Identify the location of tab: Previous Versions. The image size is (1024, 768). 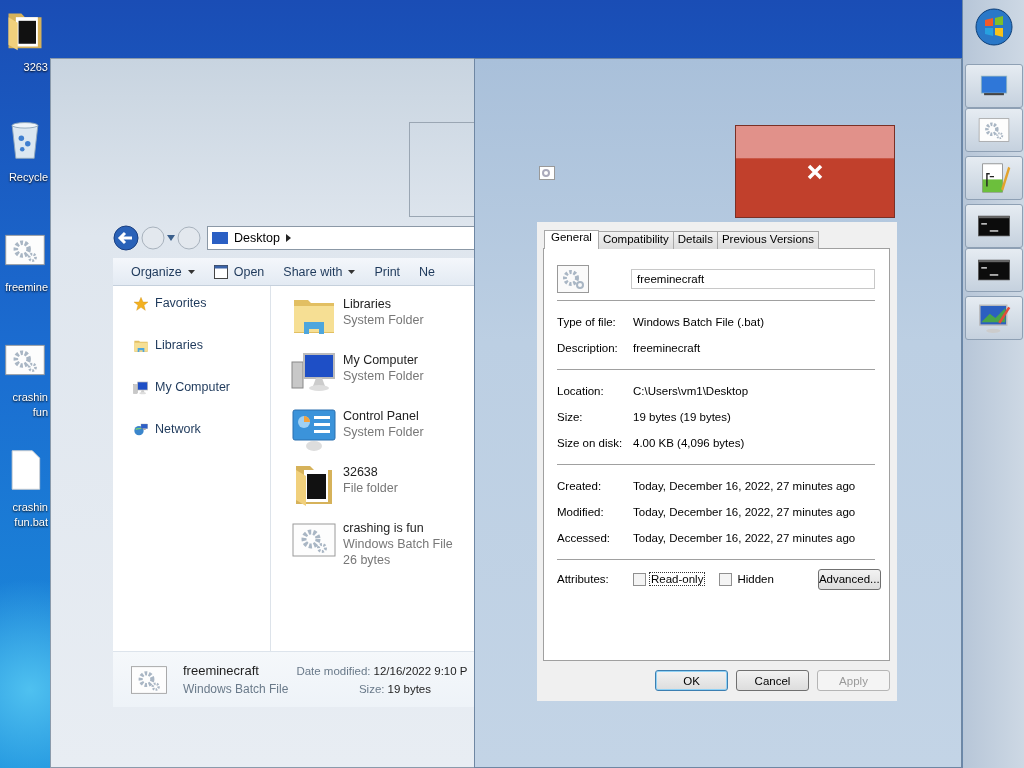
(767, 240).